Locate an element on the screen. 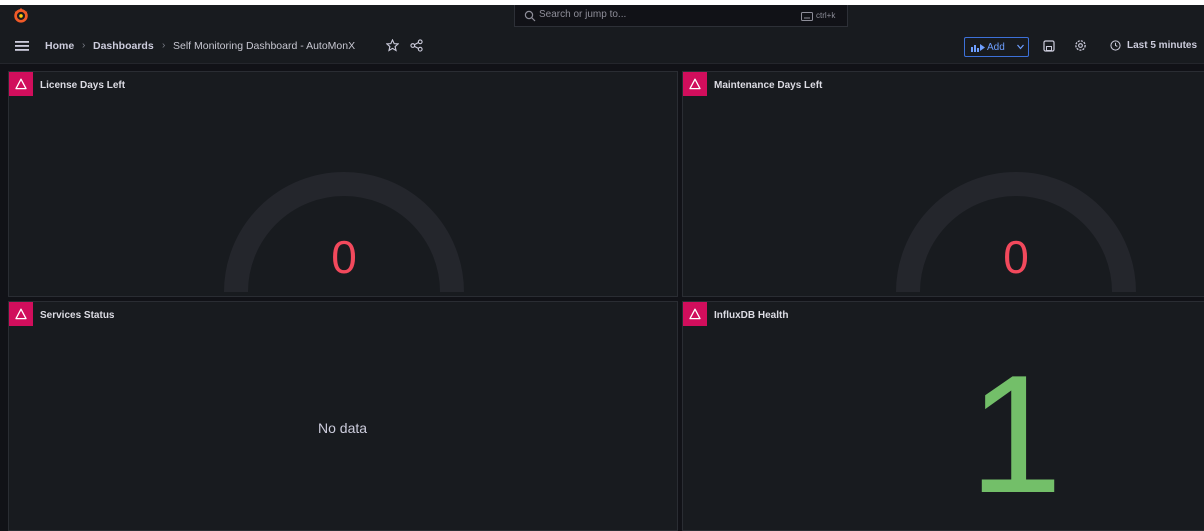  keyboard-icon is located at coordinates (807, 16).